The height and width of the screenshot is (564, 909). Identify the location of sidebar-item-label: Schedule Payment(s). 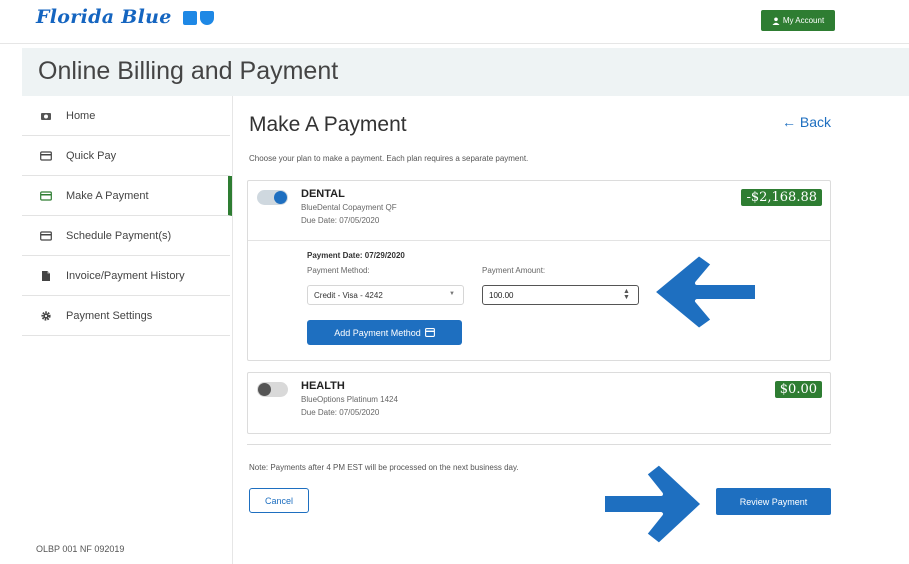
(119, 235).